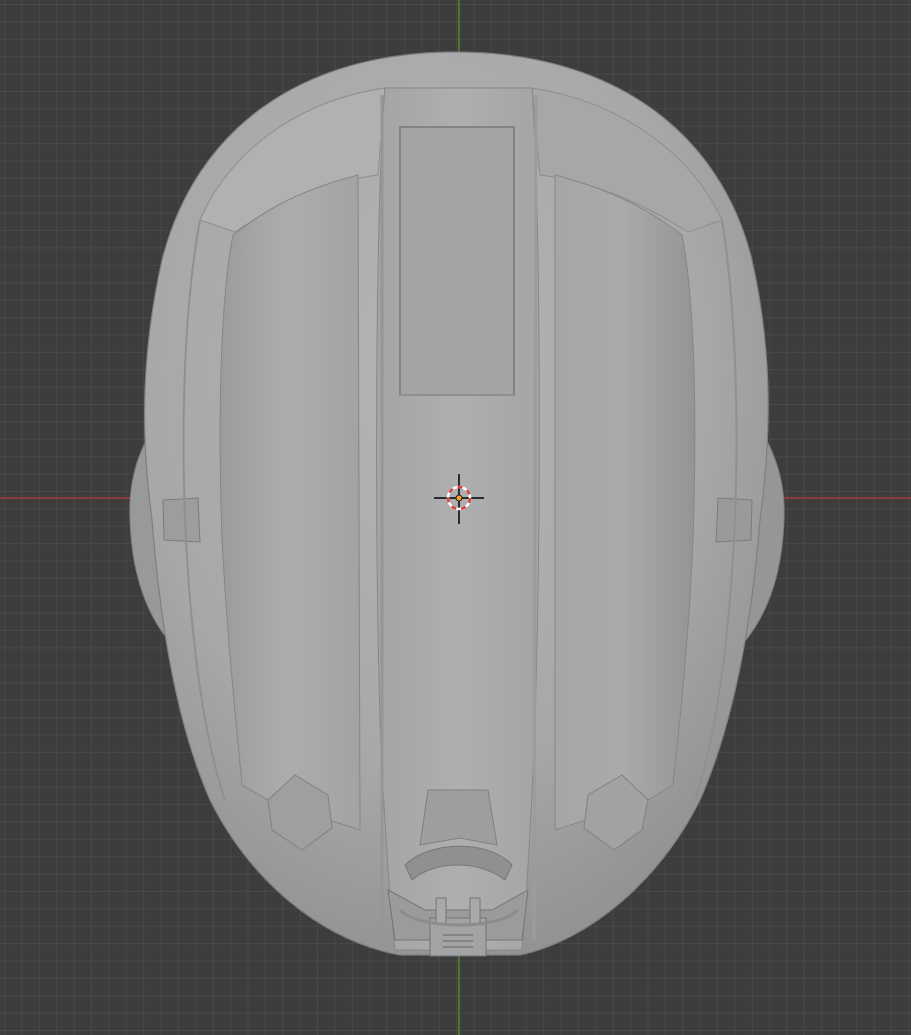  What do you see at coordinates (459, 498) in the screenshot?
I see `object-origin-icon` at bounding box center [459, 498].